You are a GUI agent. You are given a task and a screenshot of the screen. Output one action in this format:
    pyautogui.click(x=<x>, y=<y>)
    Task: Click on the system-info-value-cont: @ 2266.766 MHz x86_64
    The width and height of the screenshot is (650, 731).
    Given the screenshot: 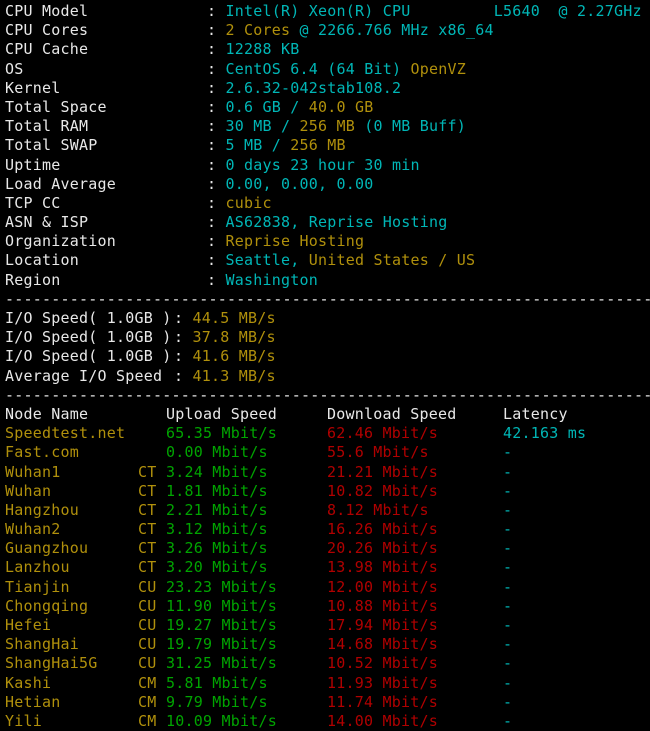 What is the action you would take?
    pyautogui.click(x=392, y=30)
    